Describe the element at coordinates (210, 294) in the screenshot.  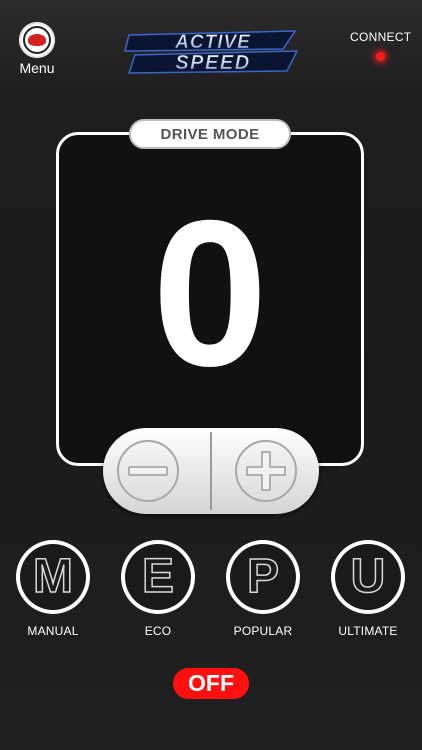
I see `drive-mode-value: 0` at that location.